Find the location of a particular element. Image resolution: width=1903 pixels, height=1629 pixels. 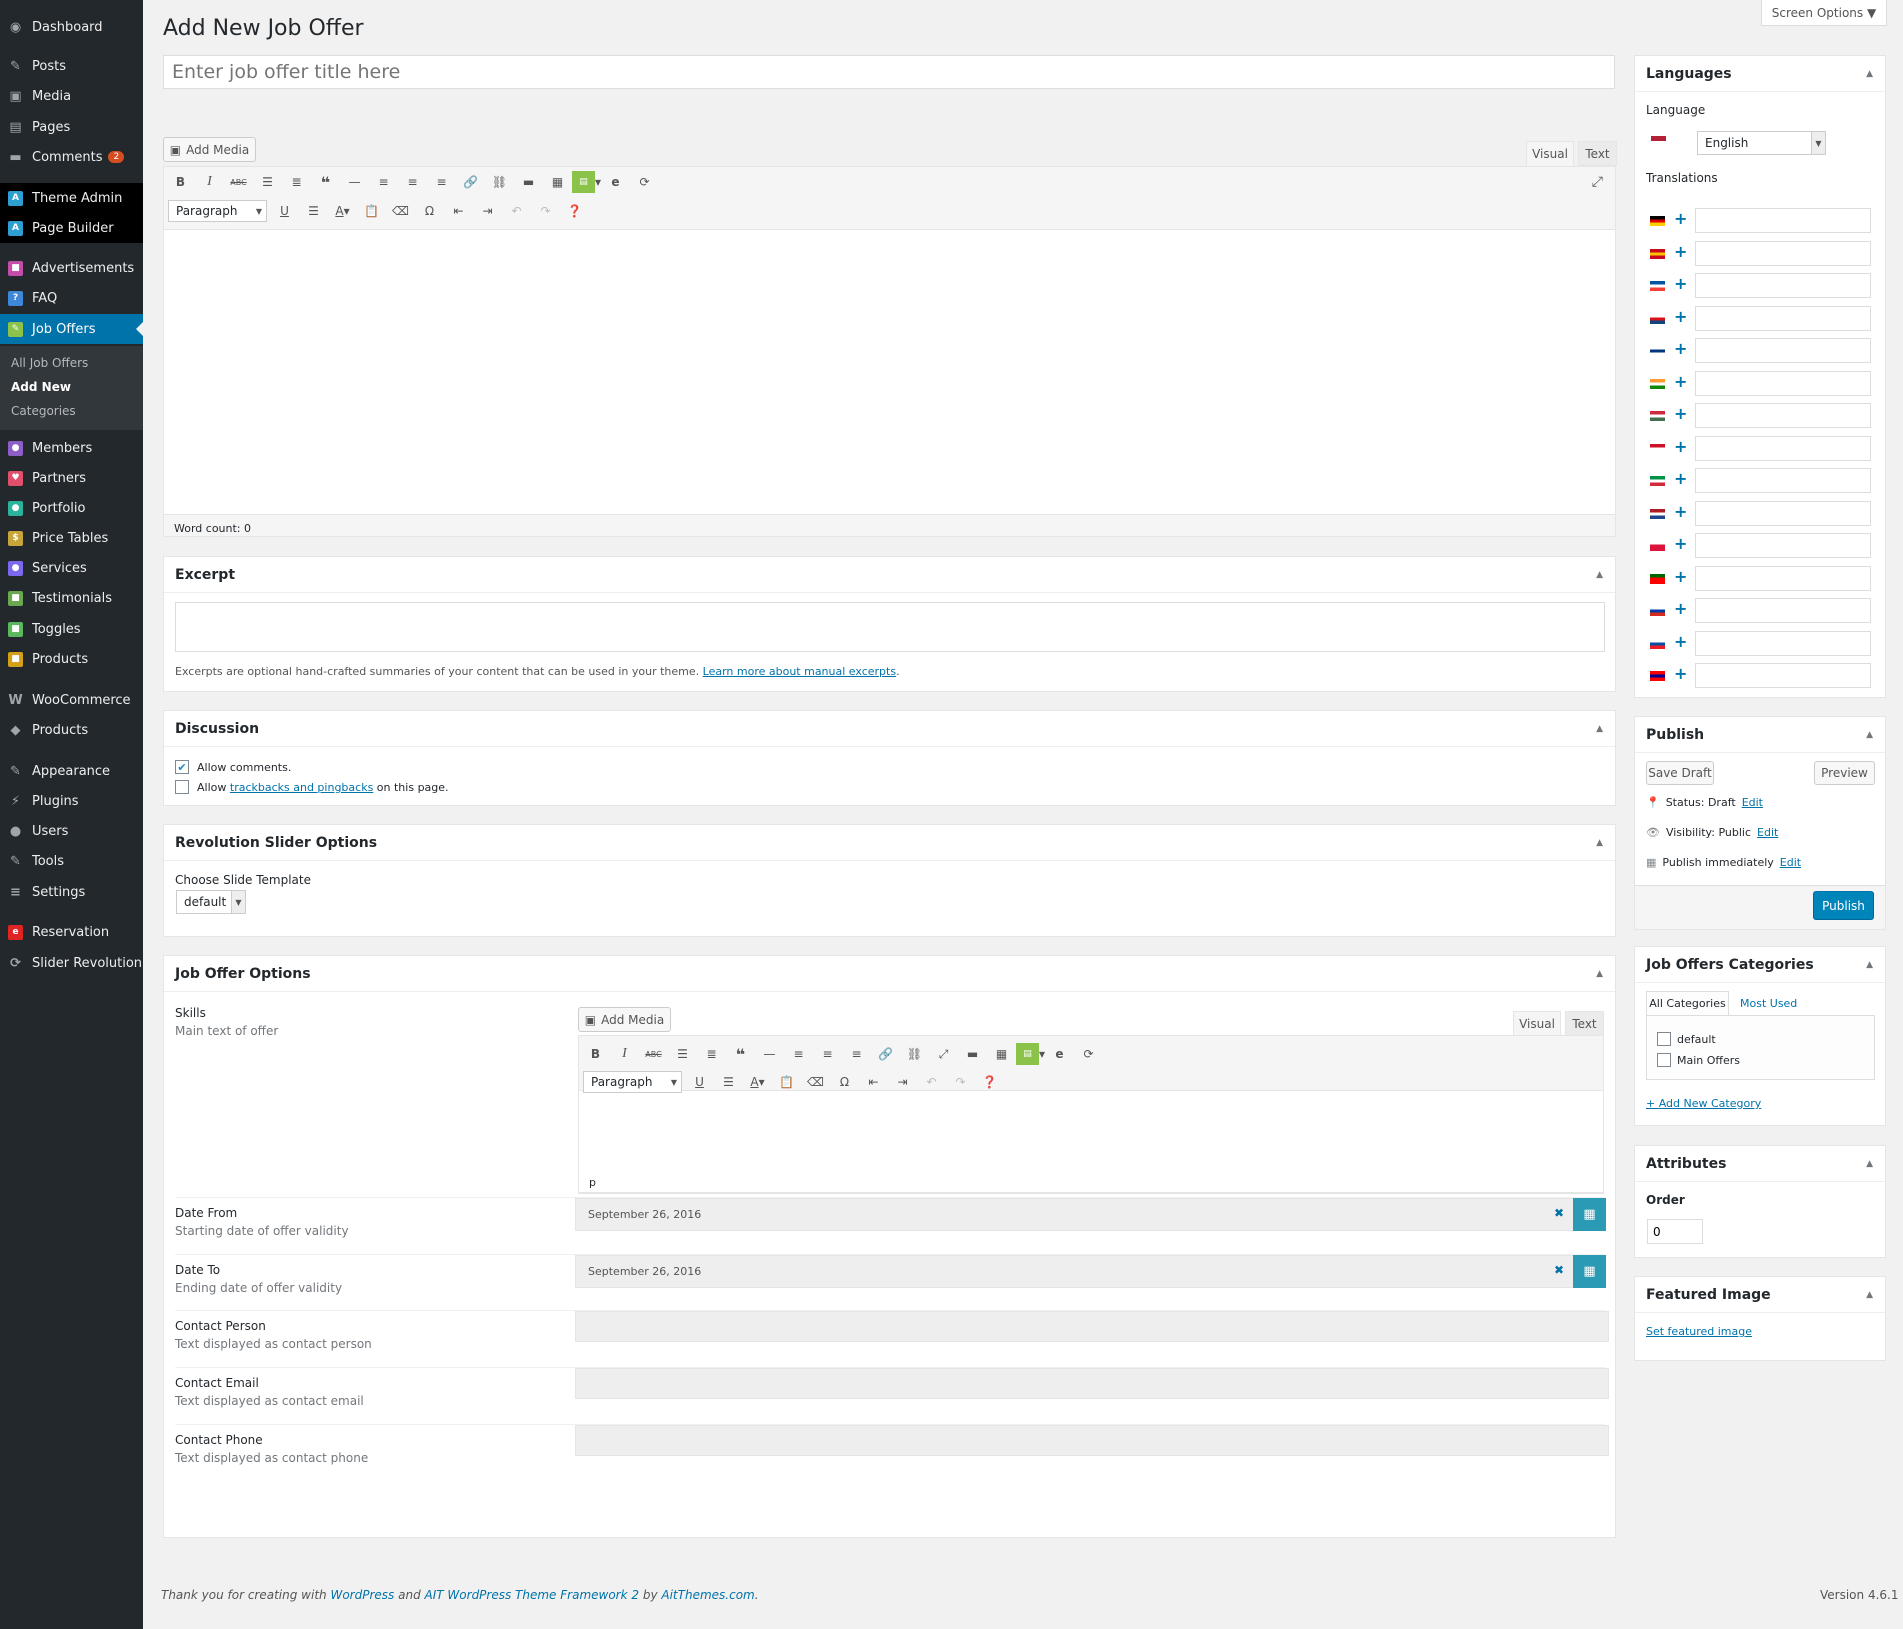

sidebar-item-page-builder: A Page Builder is located at coordinates (71, 228).